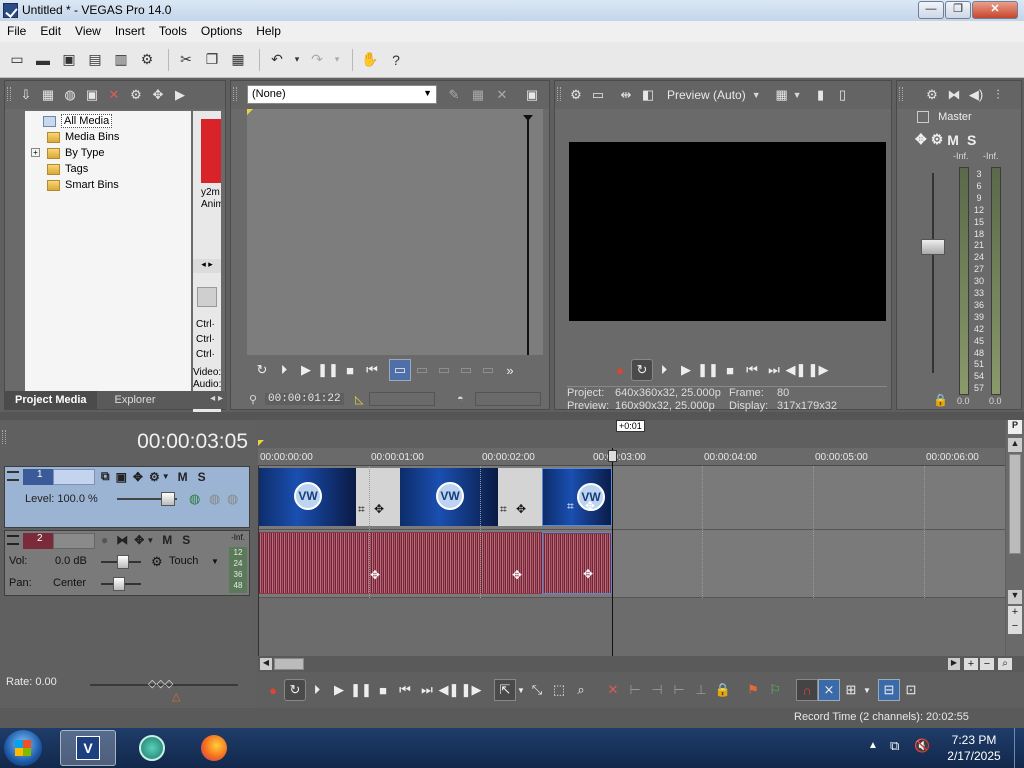 The image size is (1024, 768). I want to click on video-solo-button: S, so click(202, 477).